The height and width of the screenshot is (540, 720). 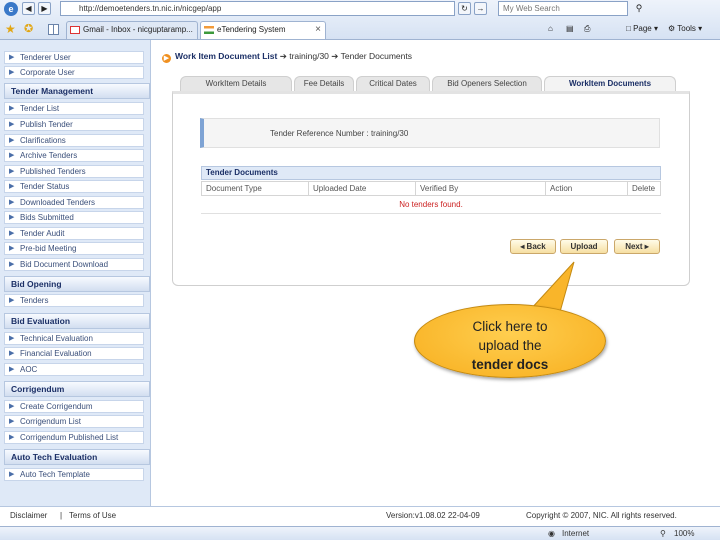 What do you see at coordinates (74, 171) in the screenshot?
I see `sidebar-item-published-tenders: ▶ Published Tenders` at bounding box center [74, 171].